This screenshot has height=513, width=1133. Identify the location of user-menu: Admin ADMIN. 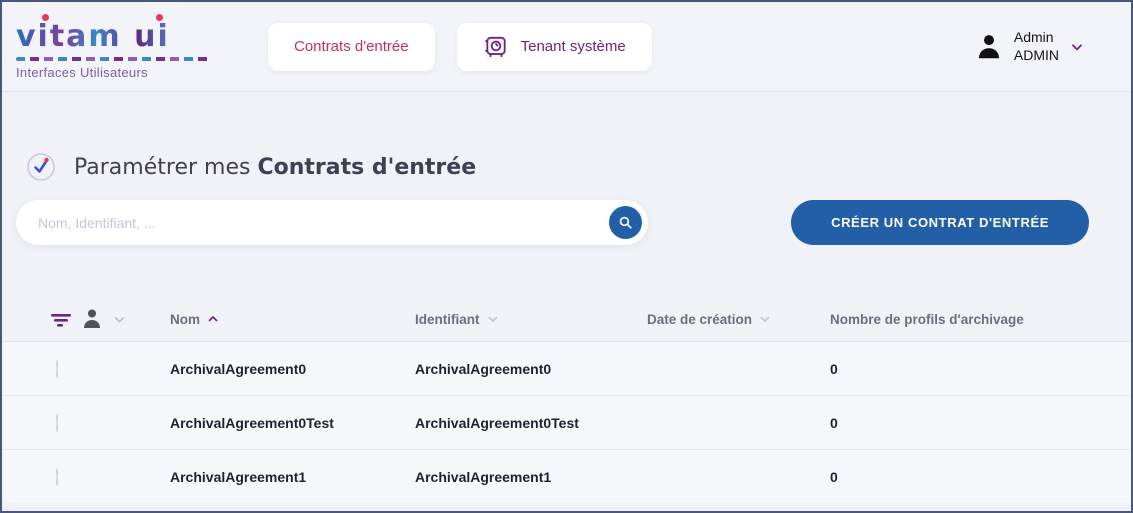
(1029, 46).